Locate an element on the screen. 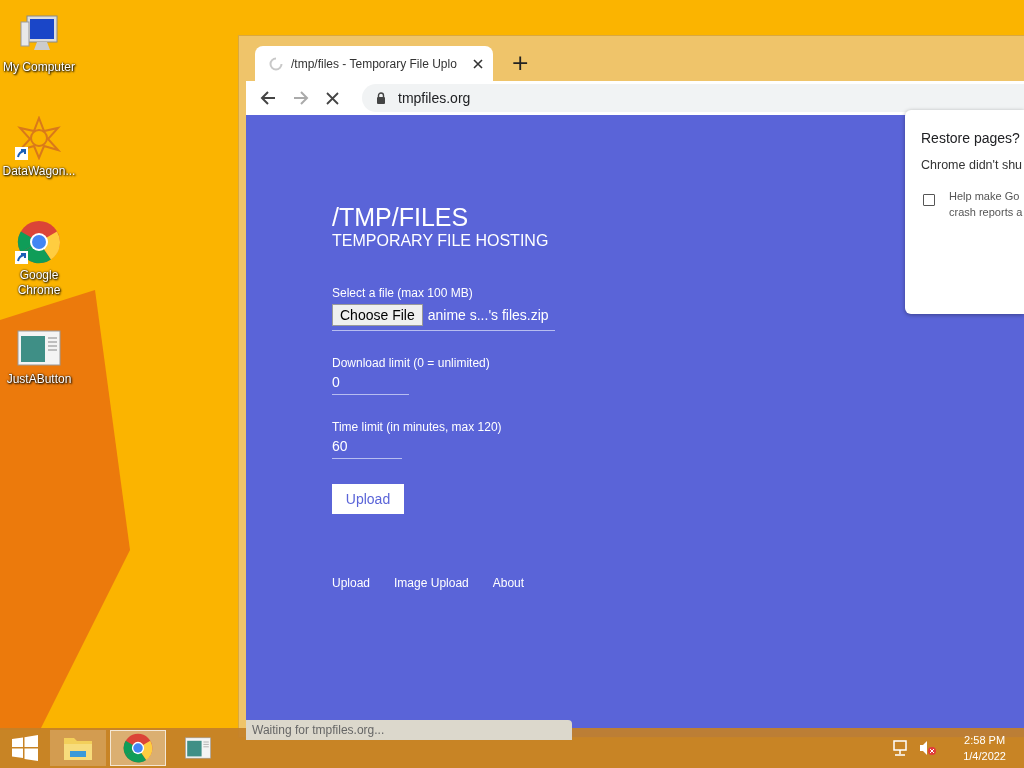 The height and width of the screenshot is (768, 1024). new-tab-button: + is located at coordinates (520, 62).